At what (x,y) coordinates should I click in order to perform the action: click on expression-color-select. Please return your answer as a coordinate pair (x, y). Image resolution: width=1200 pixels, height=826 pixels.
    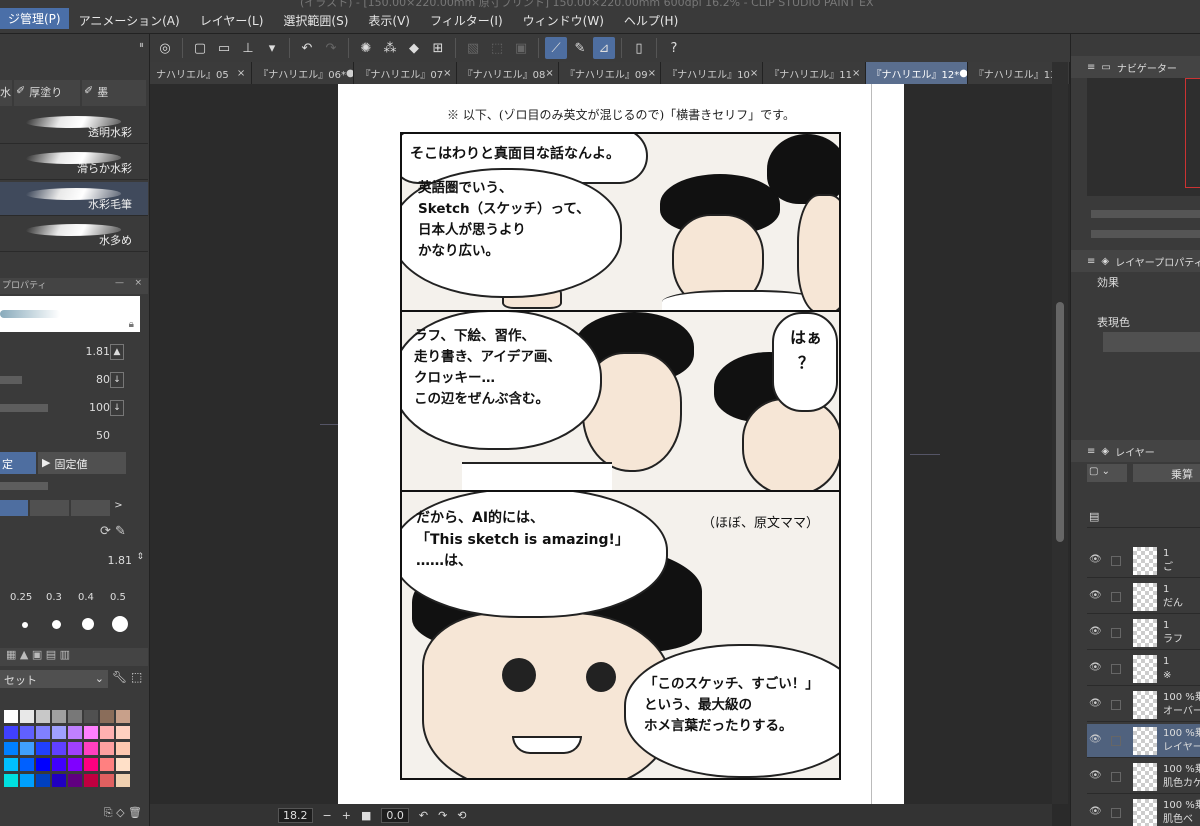
    Looking at the image, I should click on (1151, 342).